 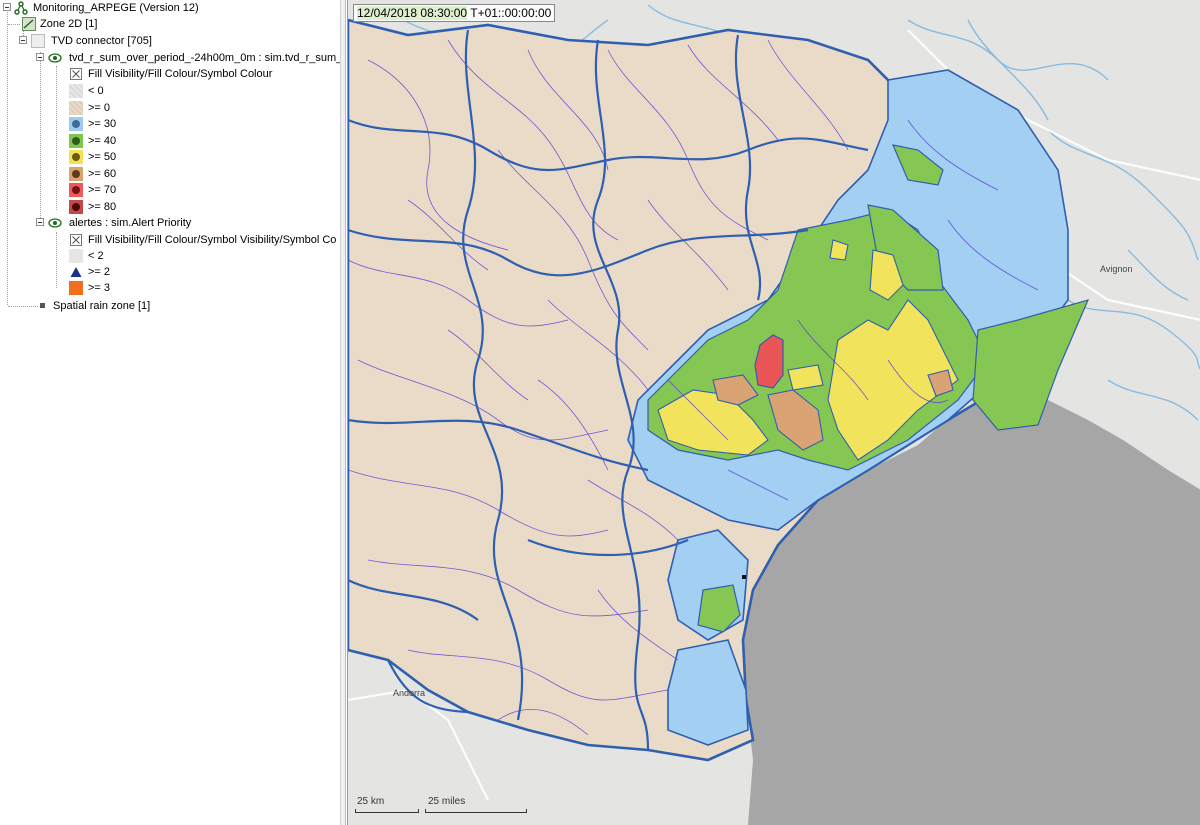 I want to click on legend-item-alert-lt-2: < 2, so click(x=170, y=256).